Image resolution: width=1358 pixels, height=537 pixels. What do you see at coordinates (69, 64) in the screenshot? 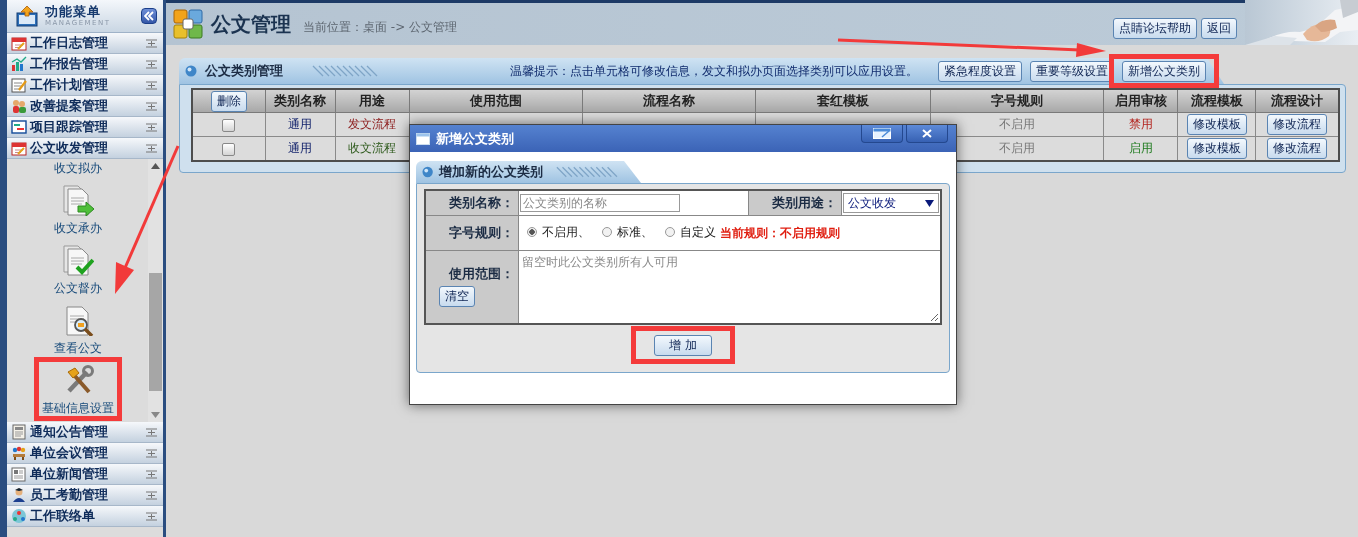
I see `menu-group-label: 工作报告管理` at bounding box center [69, 64].